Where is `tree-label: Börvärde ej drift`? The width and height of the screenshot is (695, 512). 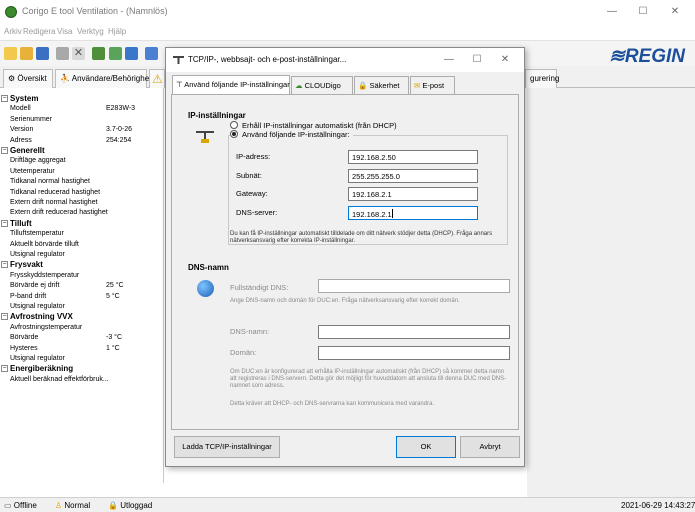
tree-label: Börvärde ej drift is located at coordinates (35, 286).